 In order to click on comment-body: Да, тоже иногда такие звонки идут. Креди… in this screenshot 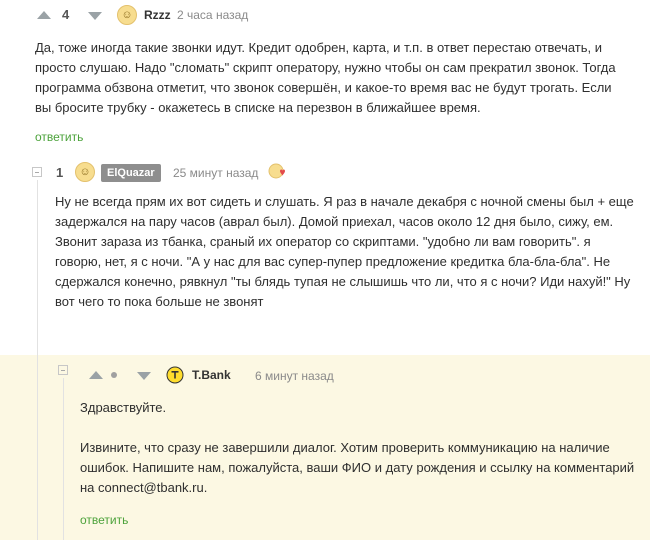, I will do `click(340, 78)`.